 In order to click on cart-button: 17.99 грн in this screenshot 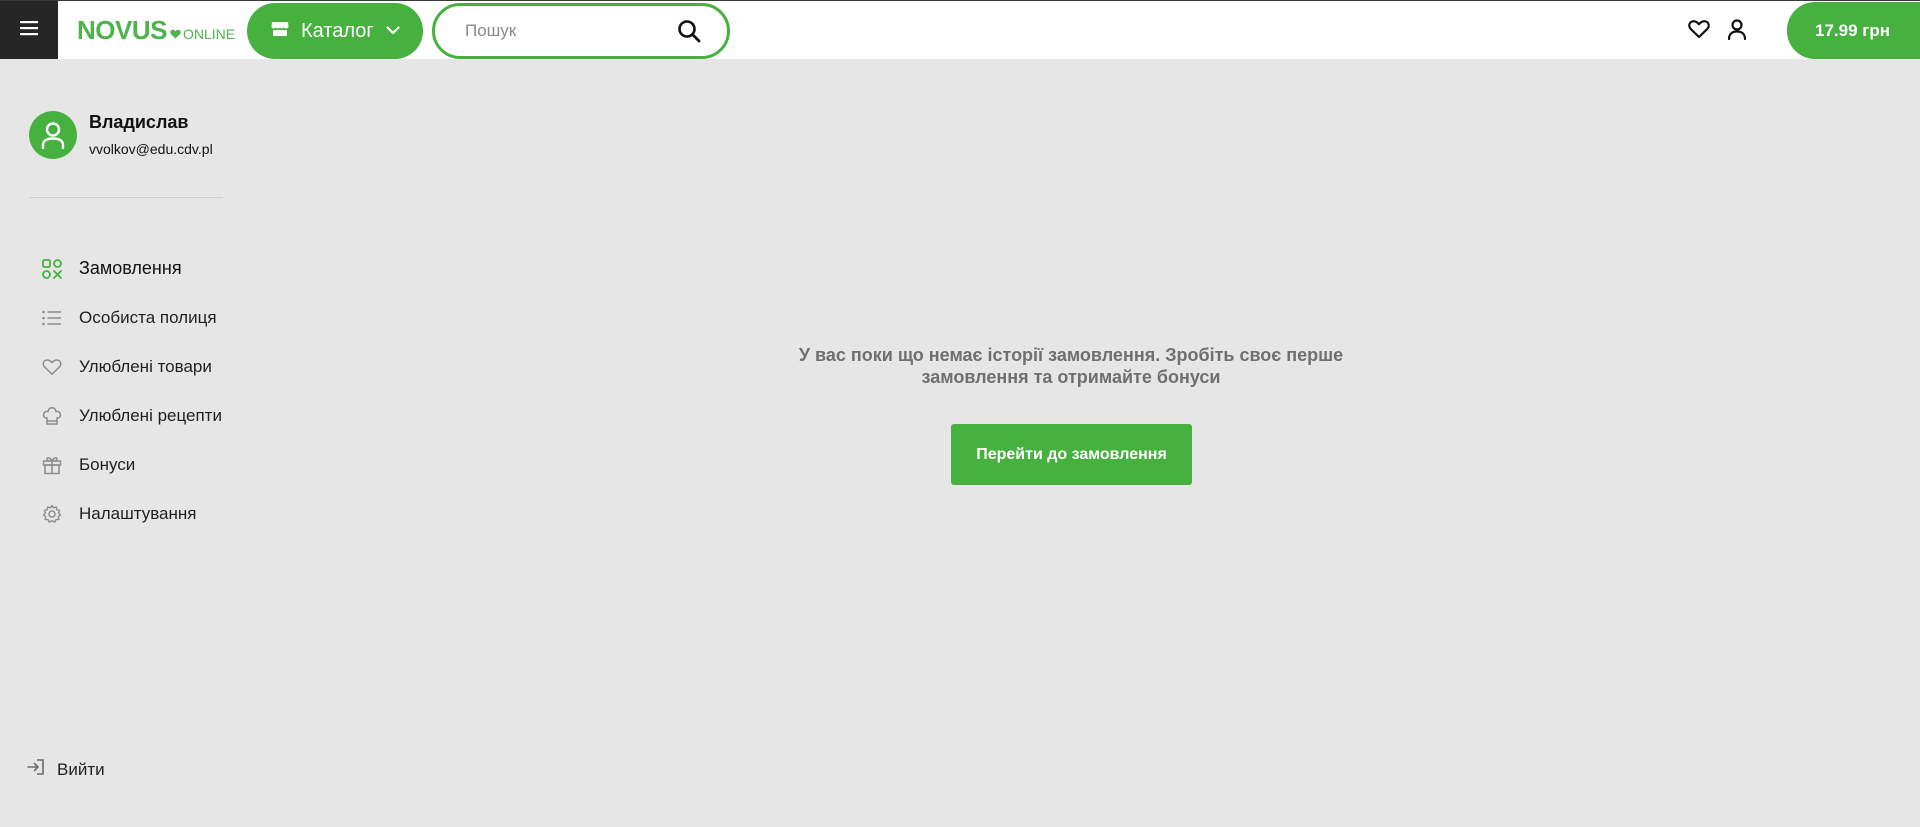, I will do `click(1853, 30)`.